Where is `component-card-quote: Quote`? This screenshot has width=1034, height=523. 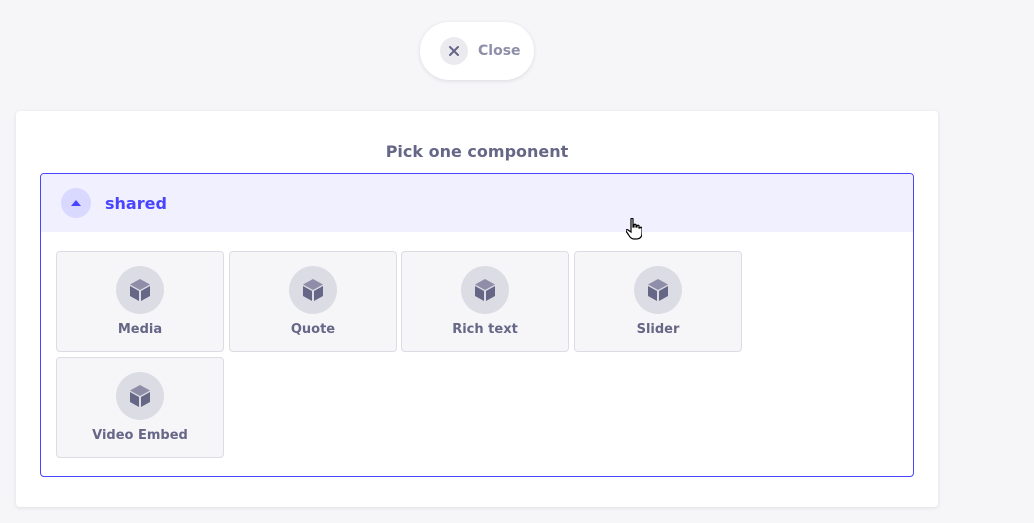
component-card-quote: Quote is located at coordinates (313, 301).